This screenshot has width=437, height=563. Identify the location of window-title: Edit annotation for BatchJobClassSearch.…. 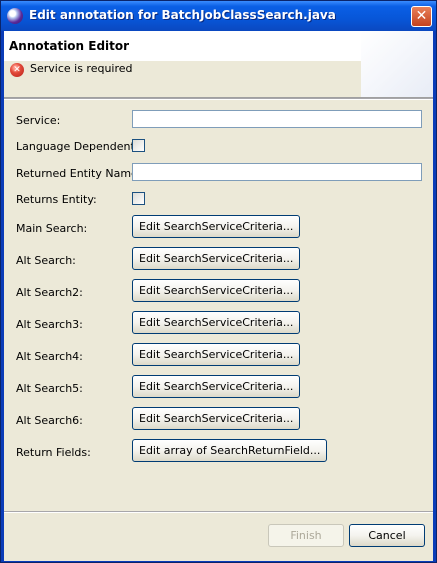
(182, 15).